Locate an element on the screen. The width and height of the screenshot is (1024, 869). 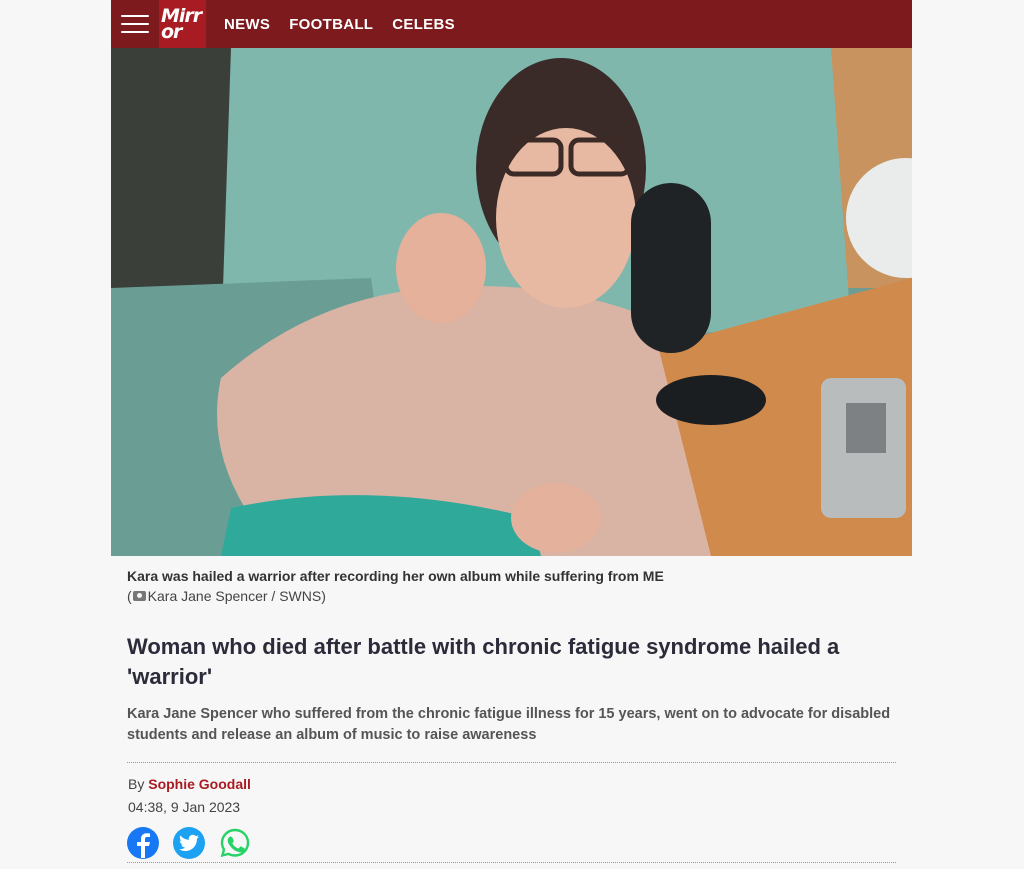
nav-news: NEWS is located at coordinates (247, 24).